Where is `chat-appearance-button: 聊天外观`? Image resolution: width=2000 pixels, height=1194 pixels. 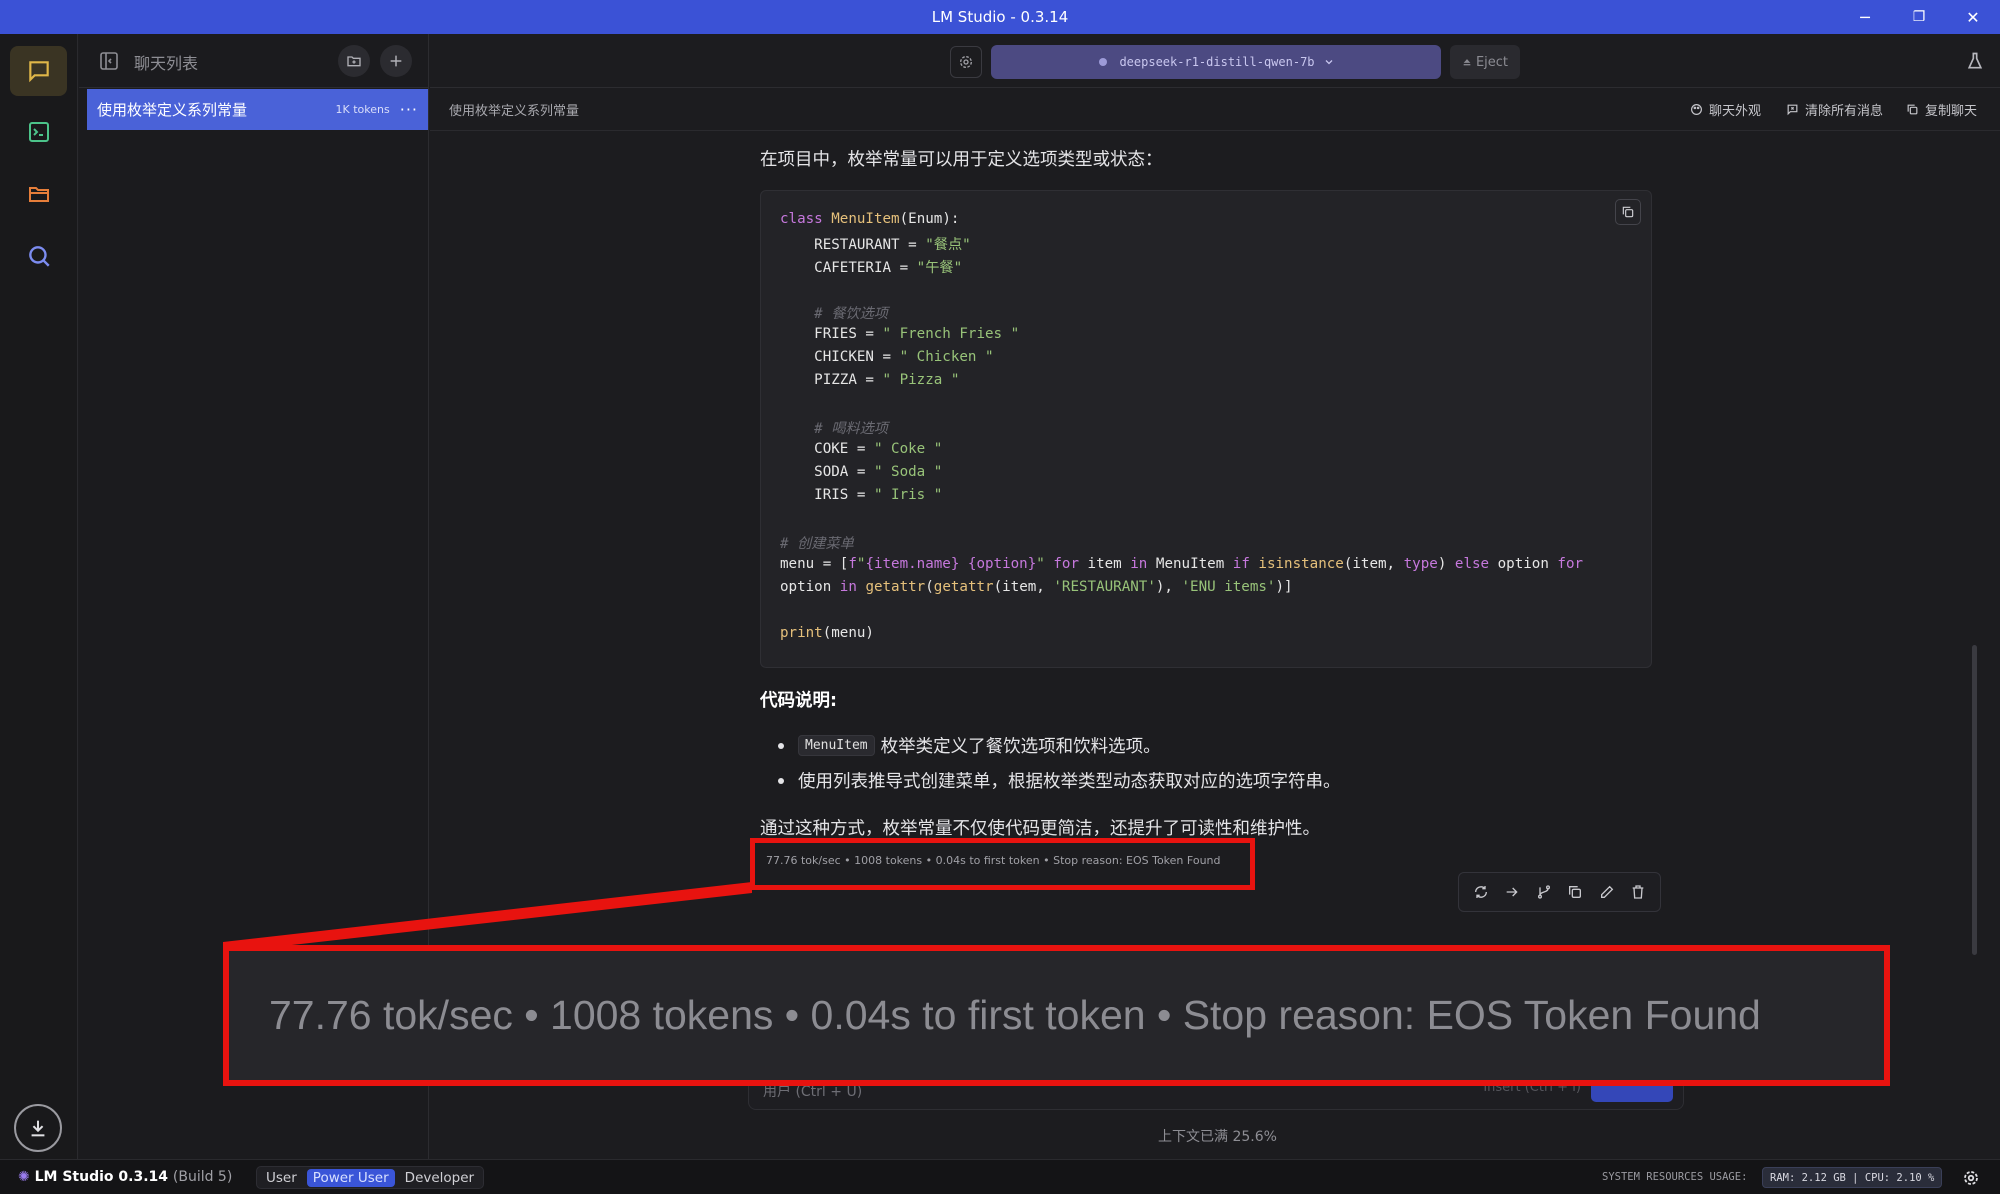 chat-appearance-button: 聊天外观 is located at coordinates (1725, 109).